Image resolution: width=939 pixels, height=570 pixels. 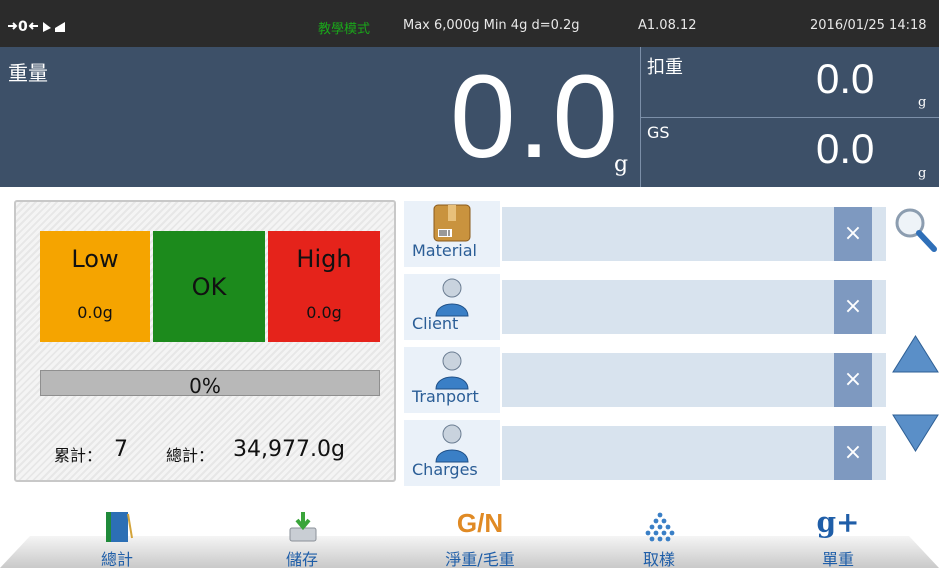 I want to click on net-gross-button: G/N 淨重/毛重, so click(x=480, y=537).